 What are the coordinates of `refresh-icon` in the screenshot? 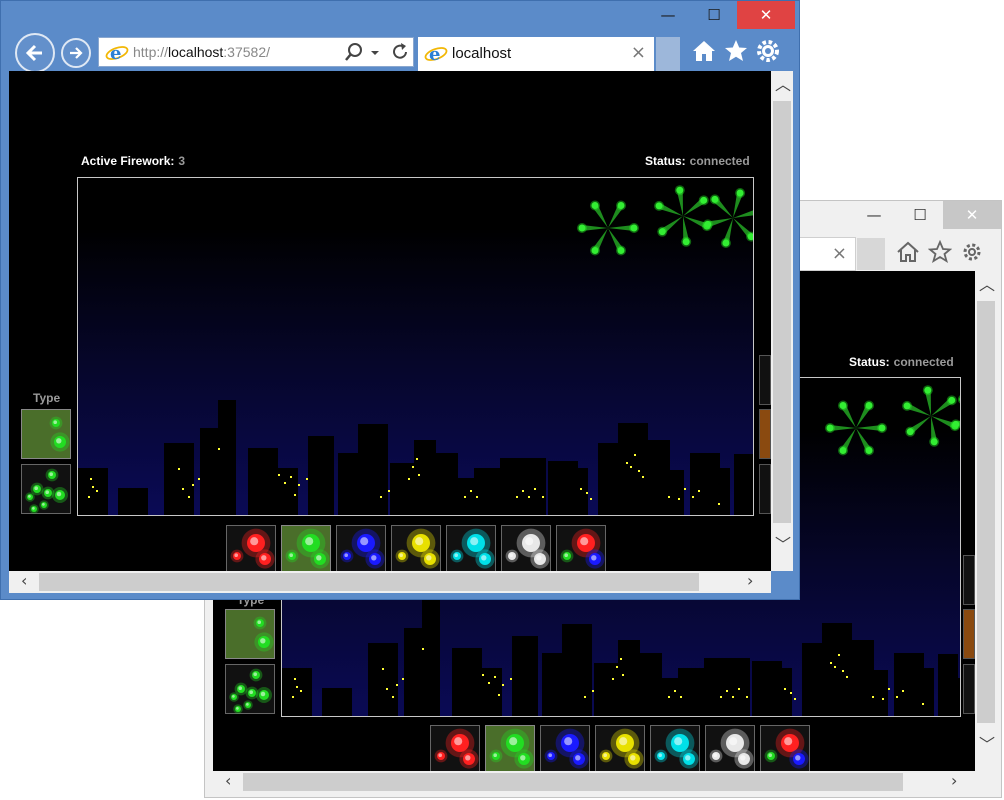 It's located at (400, 52).